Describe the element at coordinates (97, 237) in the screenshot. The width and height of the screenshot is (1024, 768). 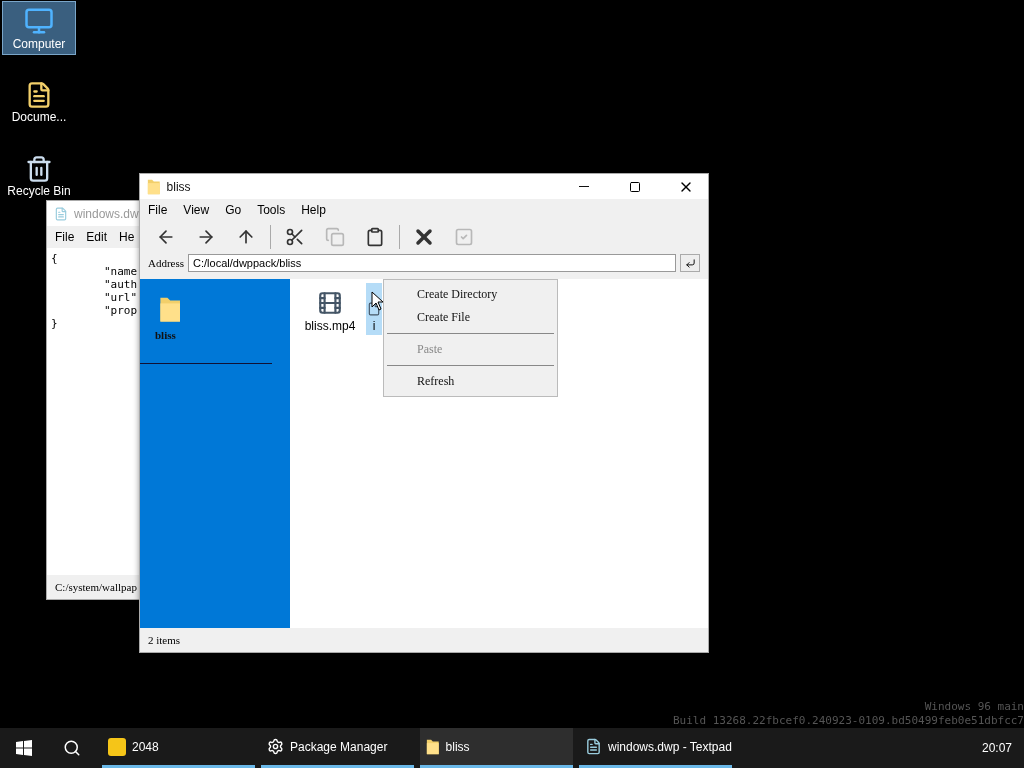
I see `menu-item: Edit` at that location.